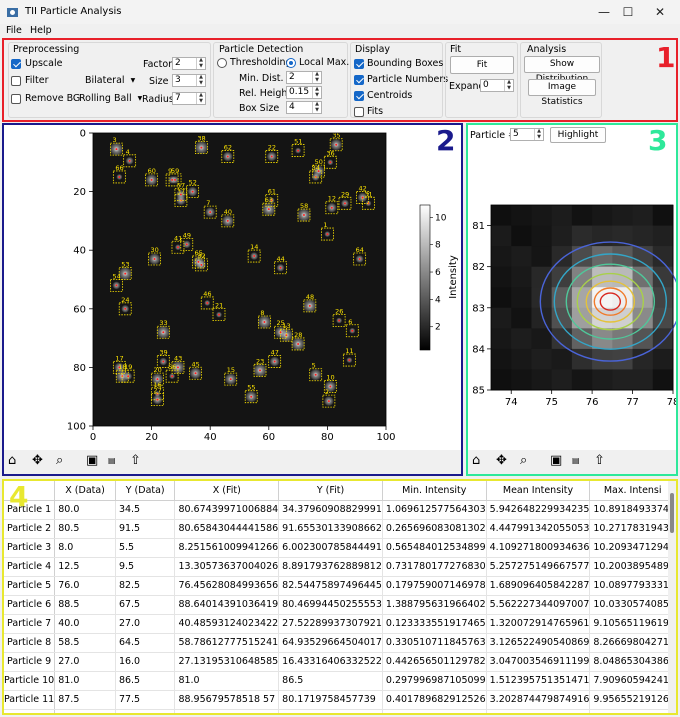 The image size is (680, 717). I want to click on show-distribution-button: Show Distribution, so click(562, 70).